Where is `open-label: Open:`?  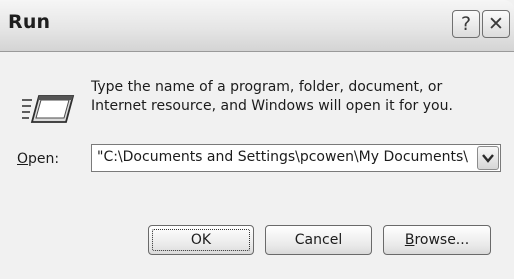
open-label: Open: is located at coordinates (38, 159).